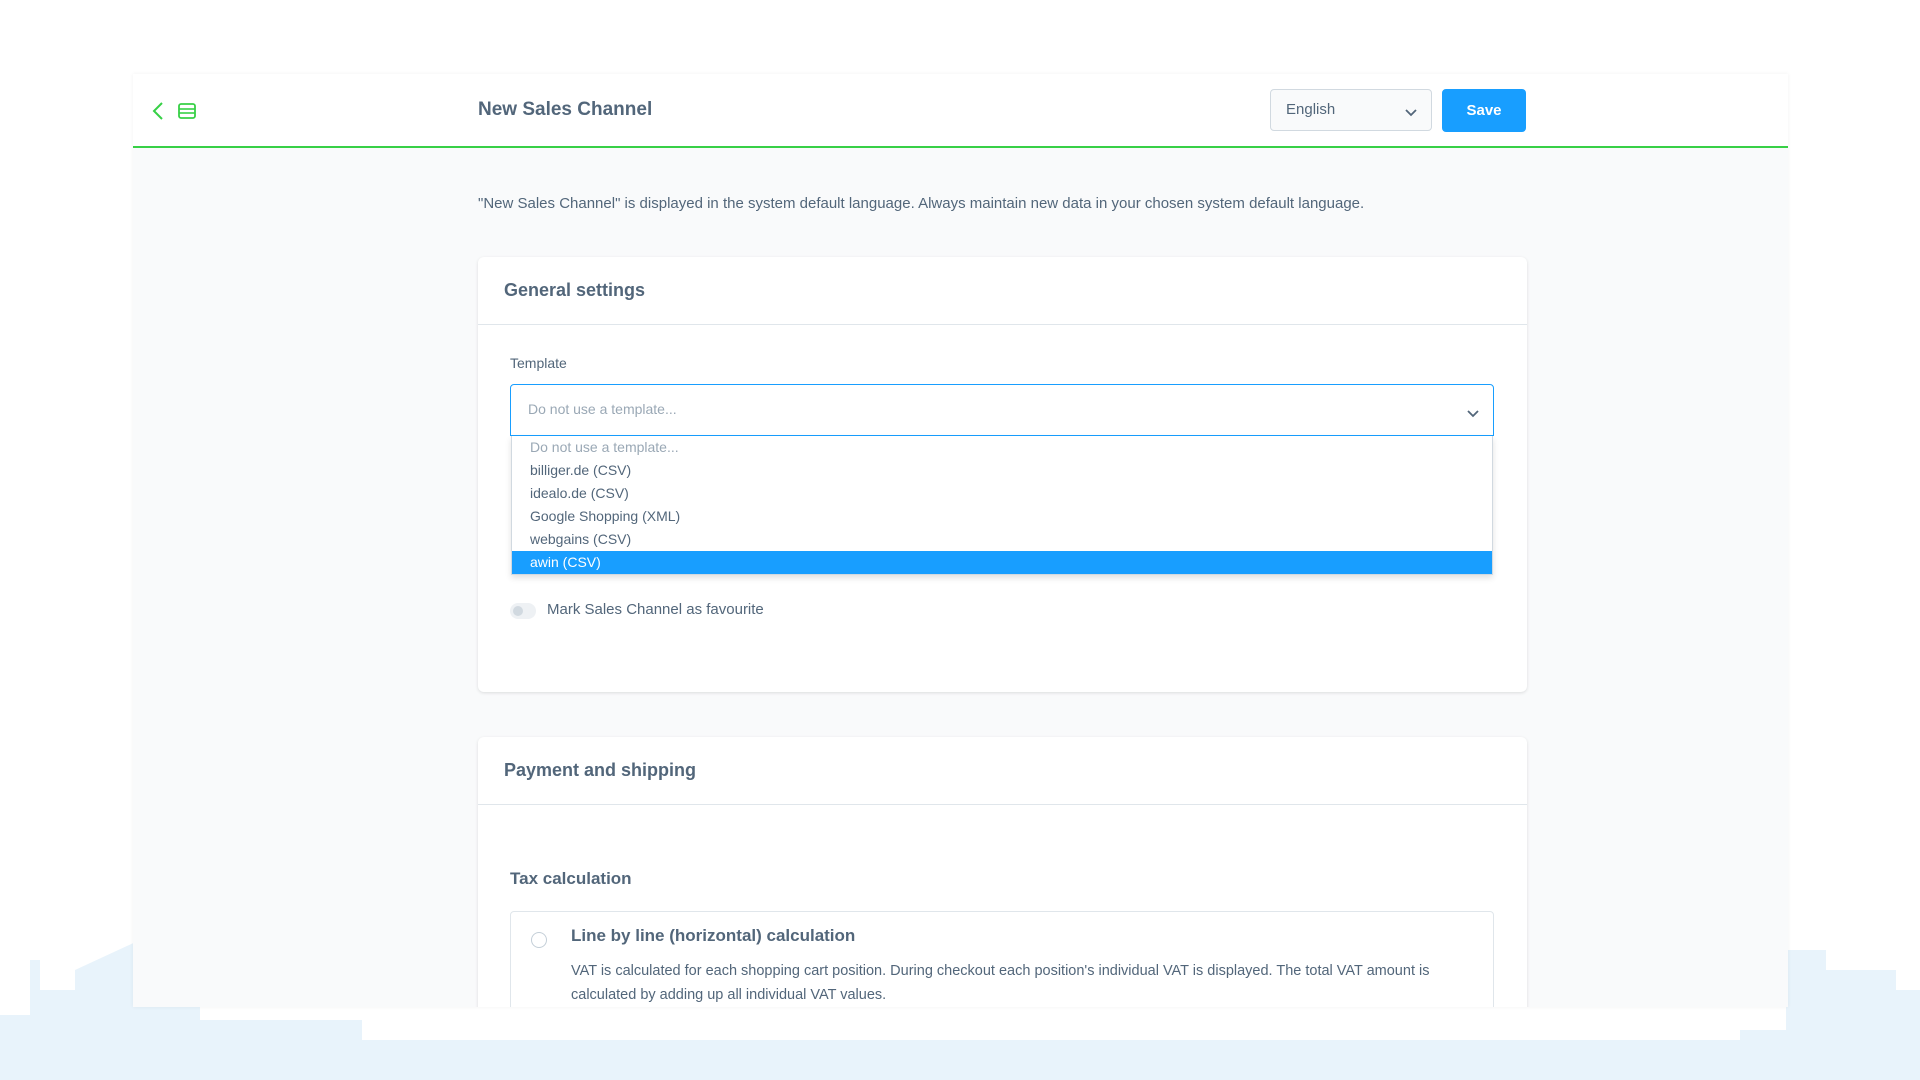  I want to click on tax-option-title: Line by line (horizontal) calculation, so click(713, 935).